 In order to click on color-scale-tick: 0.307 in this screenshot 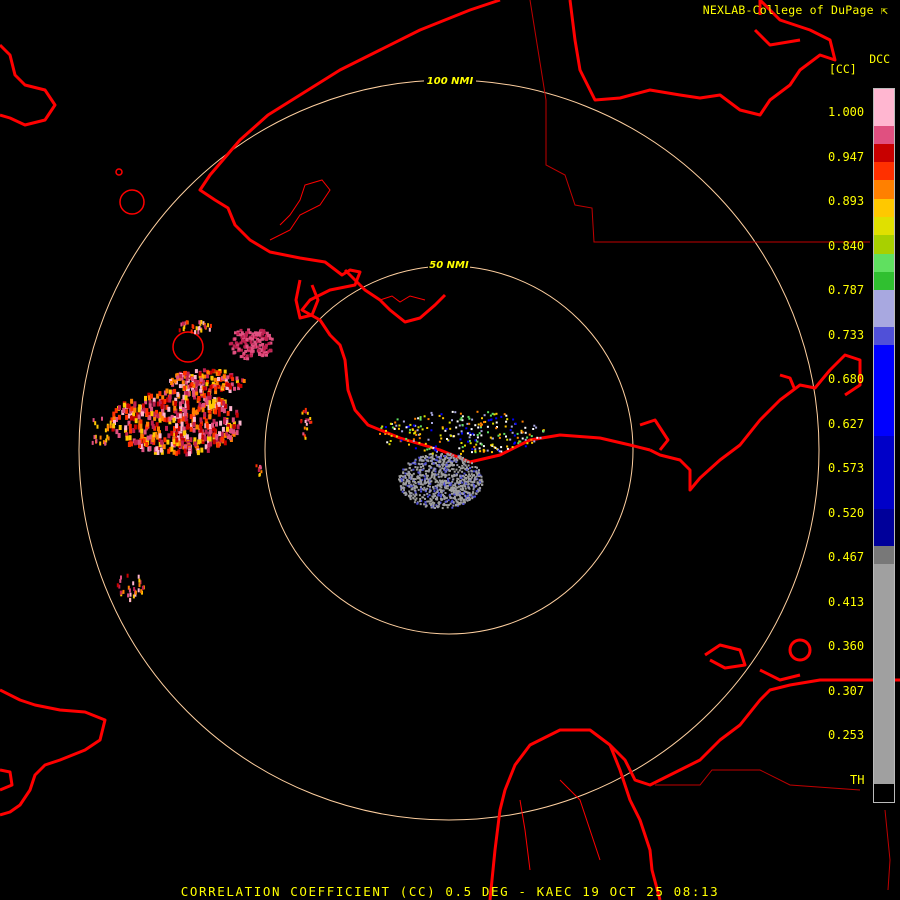, I will do `click(846, 690)`.